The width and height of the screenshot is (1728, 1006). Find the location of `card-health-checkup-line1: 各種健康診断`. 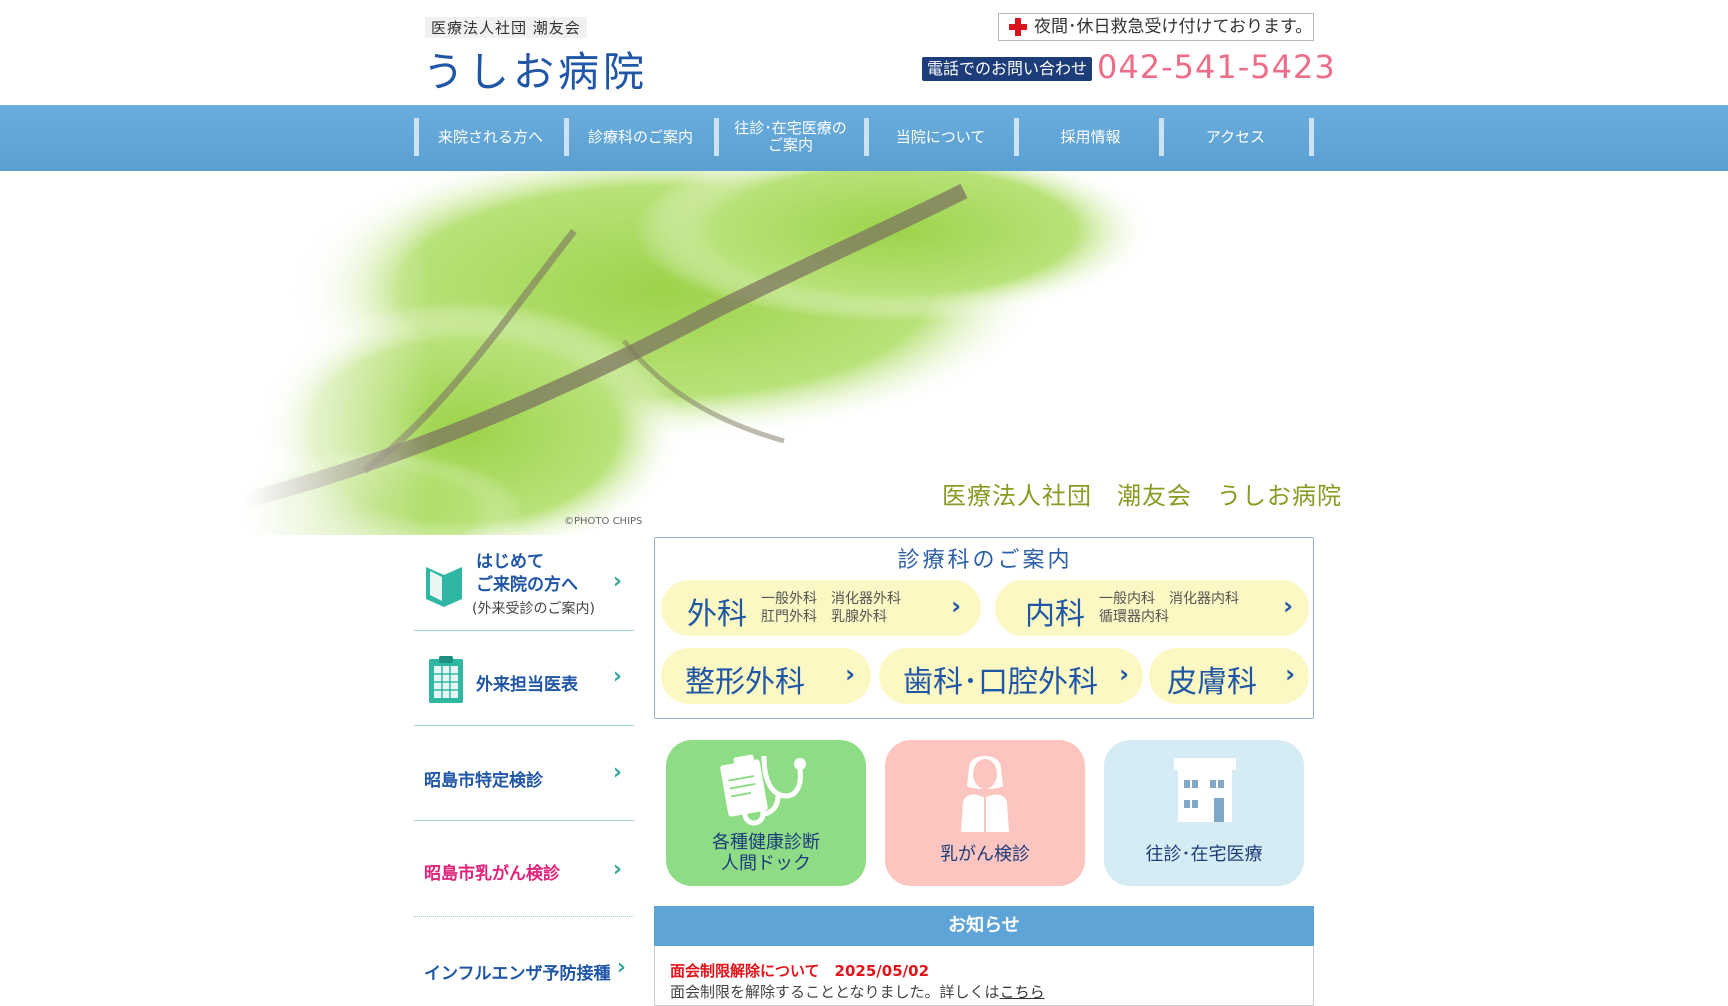

card-health-checkup-line1: 各種健康診断 is located at coordinates (766, 842).